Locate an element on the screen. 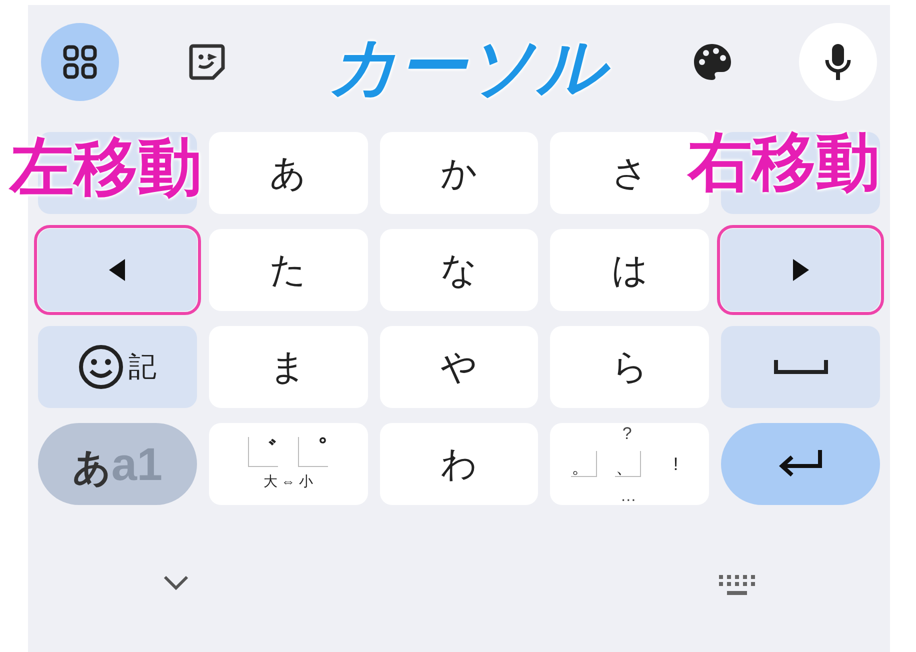  chevron-down-icon is located at coordinates (176, 583).